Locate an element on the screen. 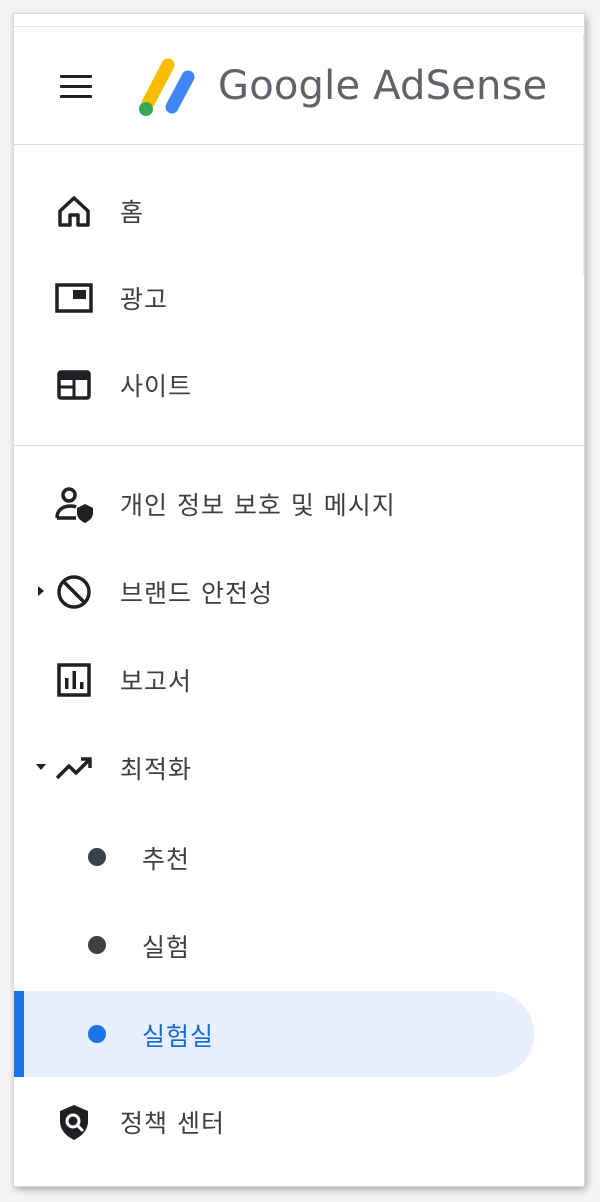 Image resolution: width=600 pixels, height=1202 pixels. brand-product: AdSense is located at coordinates (460, 86).